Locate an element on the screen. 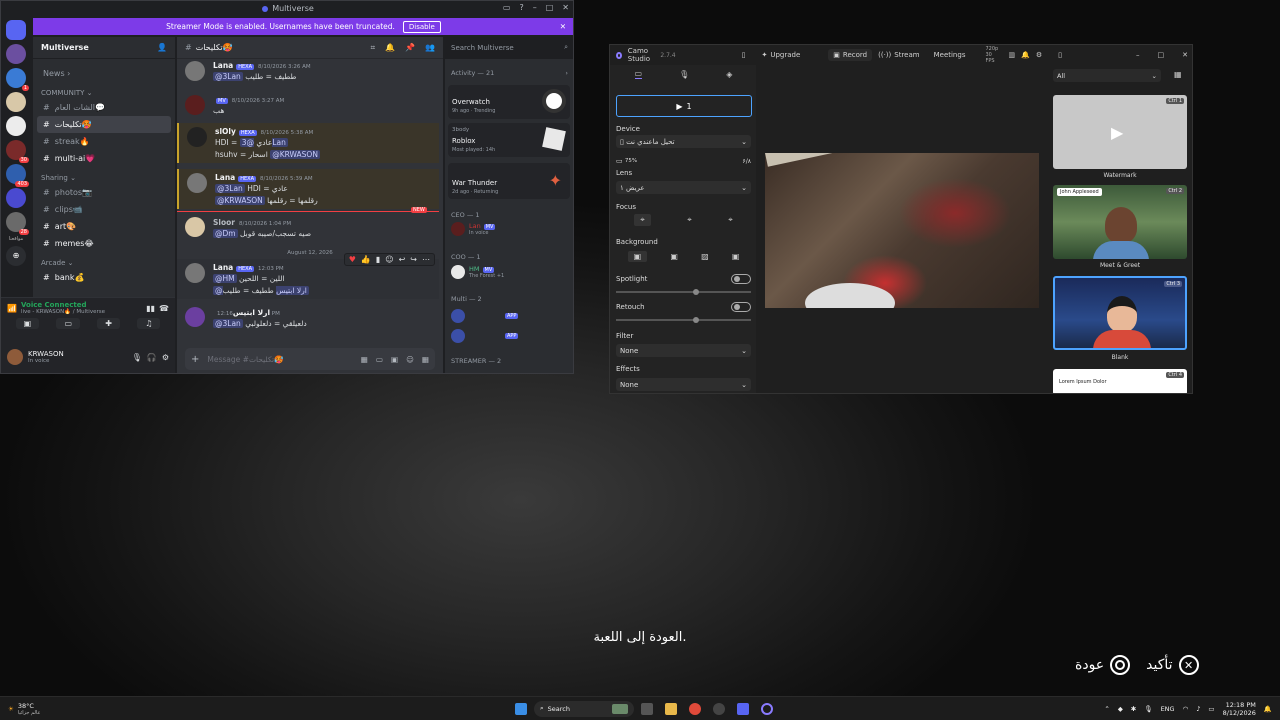  scene-card: Ctrl 3 is located at coordinates (1120, 313).